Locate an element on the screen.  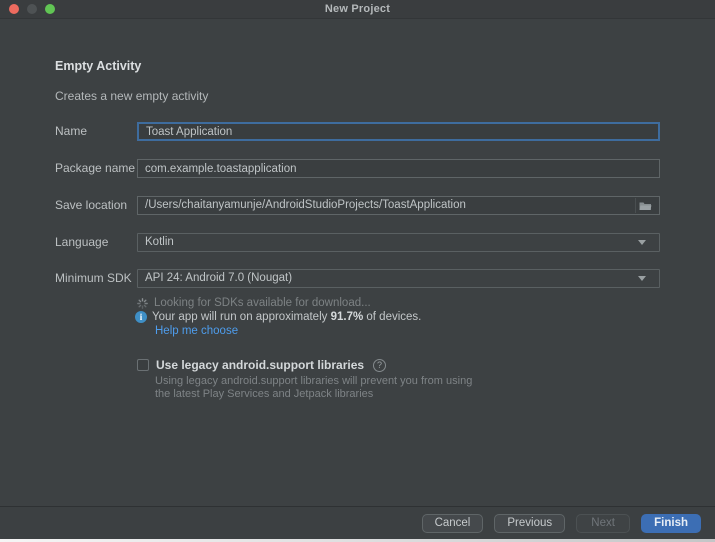
browse-folder-button is located at coordinates (645, 205).